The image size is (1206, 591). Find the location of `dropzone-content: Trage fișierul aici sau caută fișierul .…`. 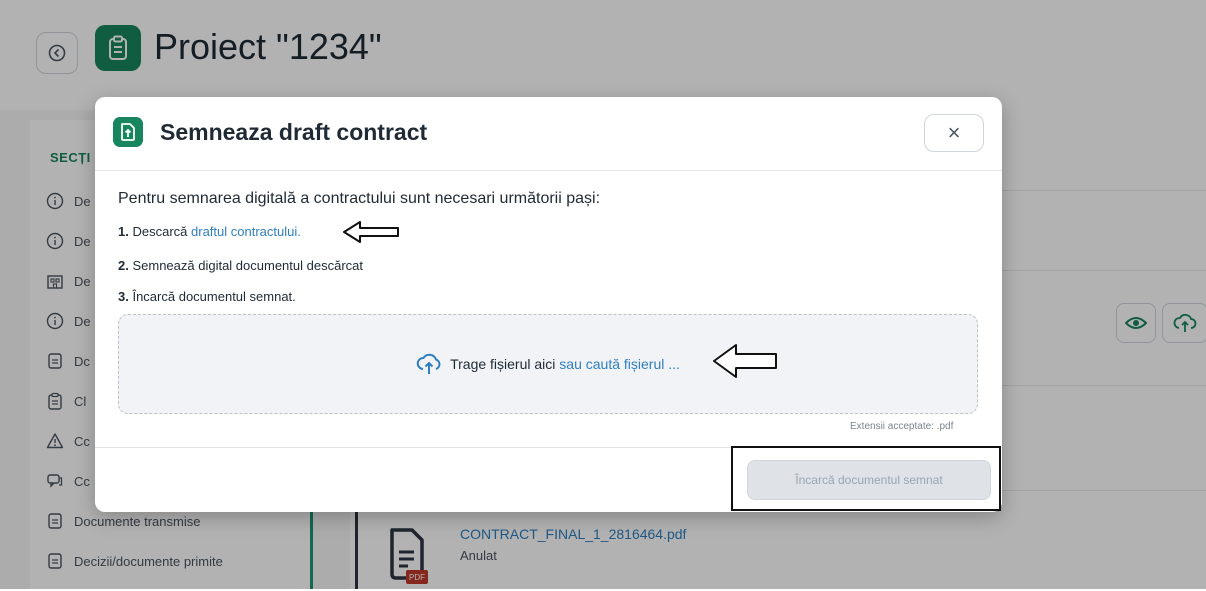

dropzone-content: Trage fișierul aici sau caută fișierul .… is located at coordinates (548, 364).